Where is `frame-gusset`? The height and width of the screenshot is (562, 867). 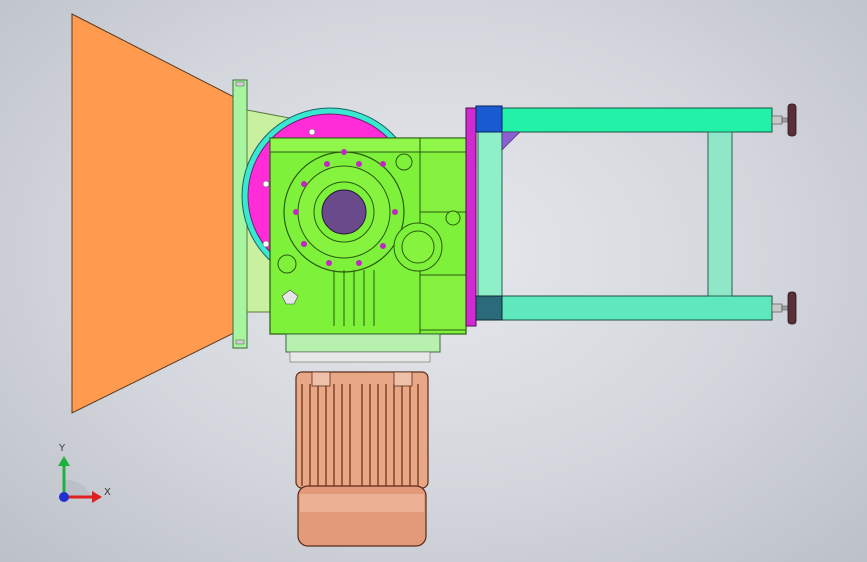 frame-gusset is located at coordinates (511, 141).